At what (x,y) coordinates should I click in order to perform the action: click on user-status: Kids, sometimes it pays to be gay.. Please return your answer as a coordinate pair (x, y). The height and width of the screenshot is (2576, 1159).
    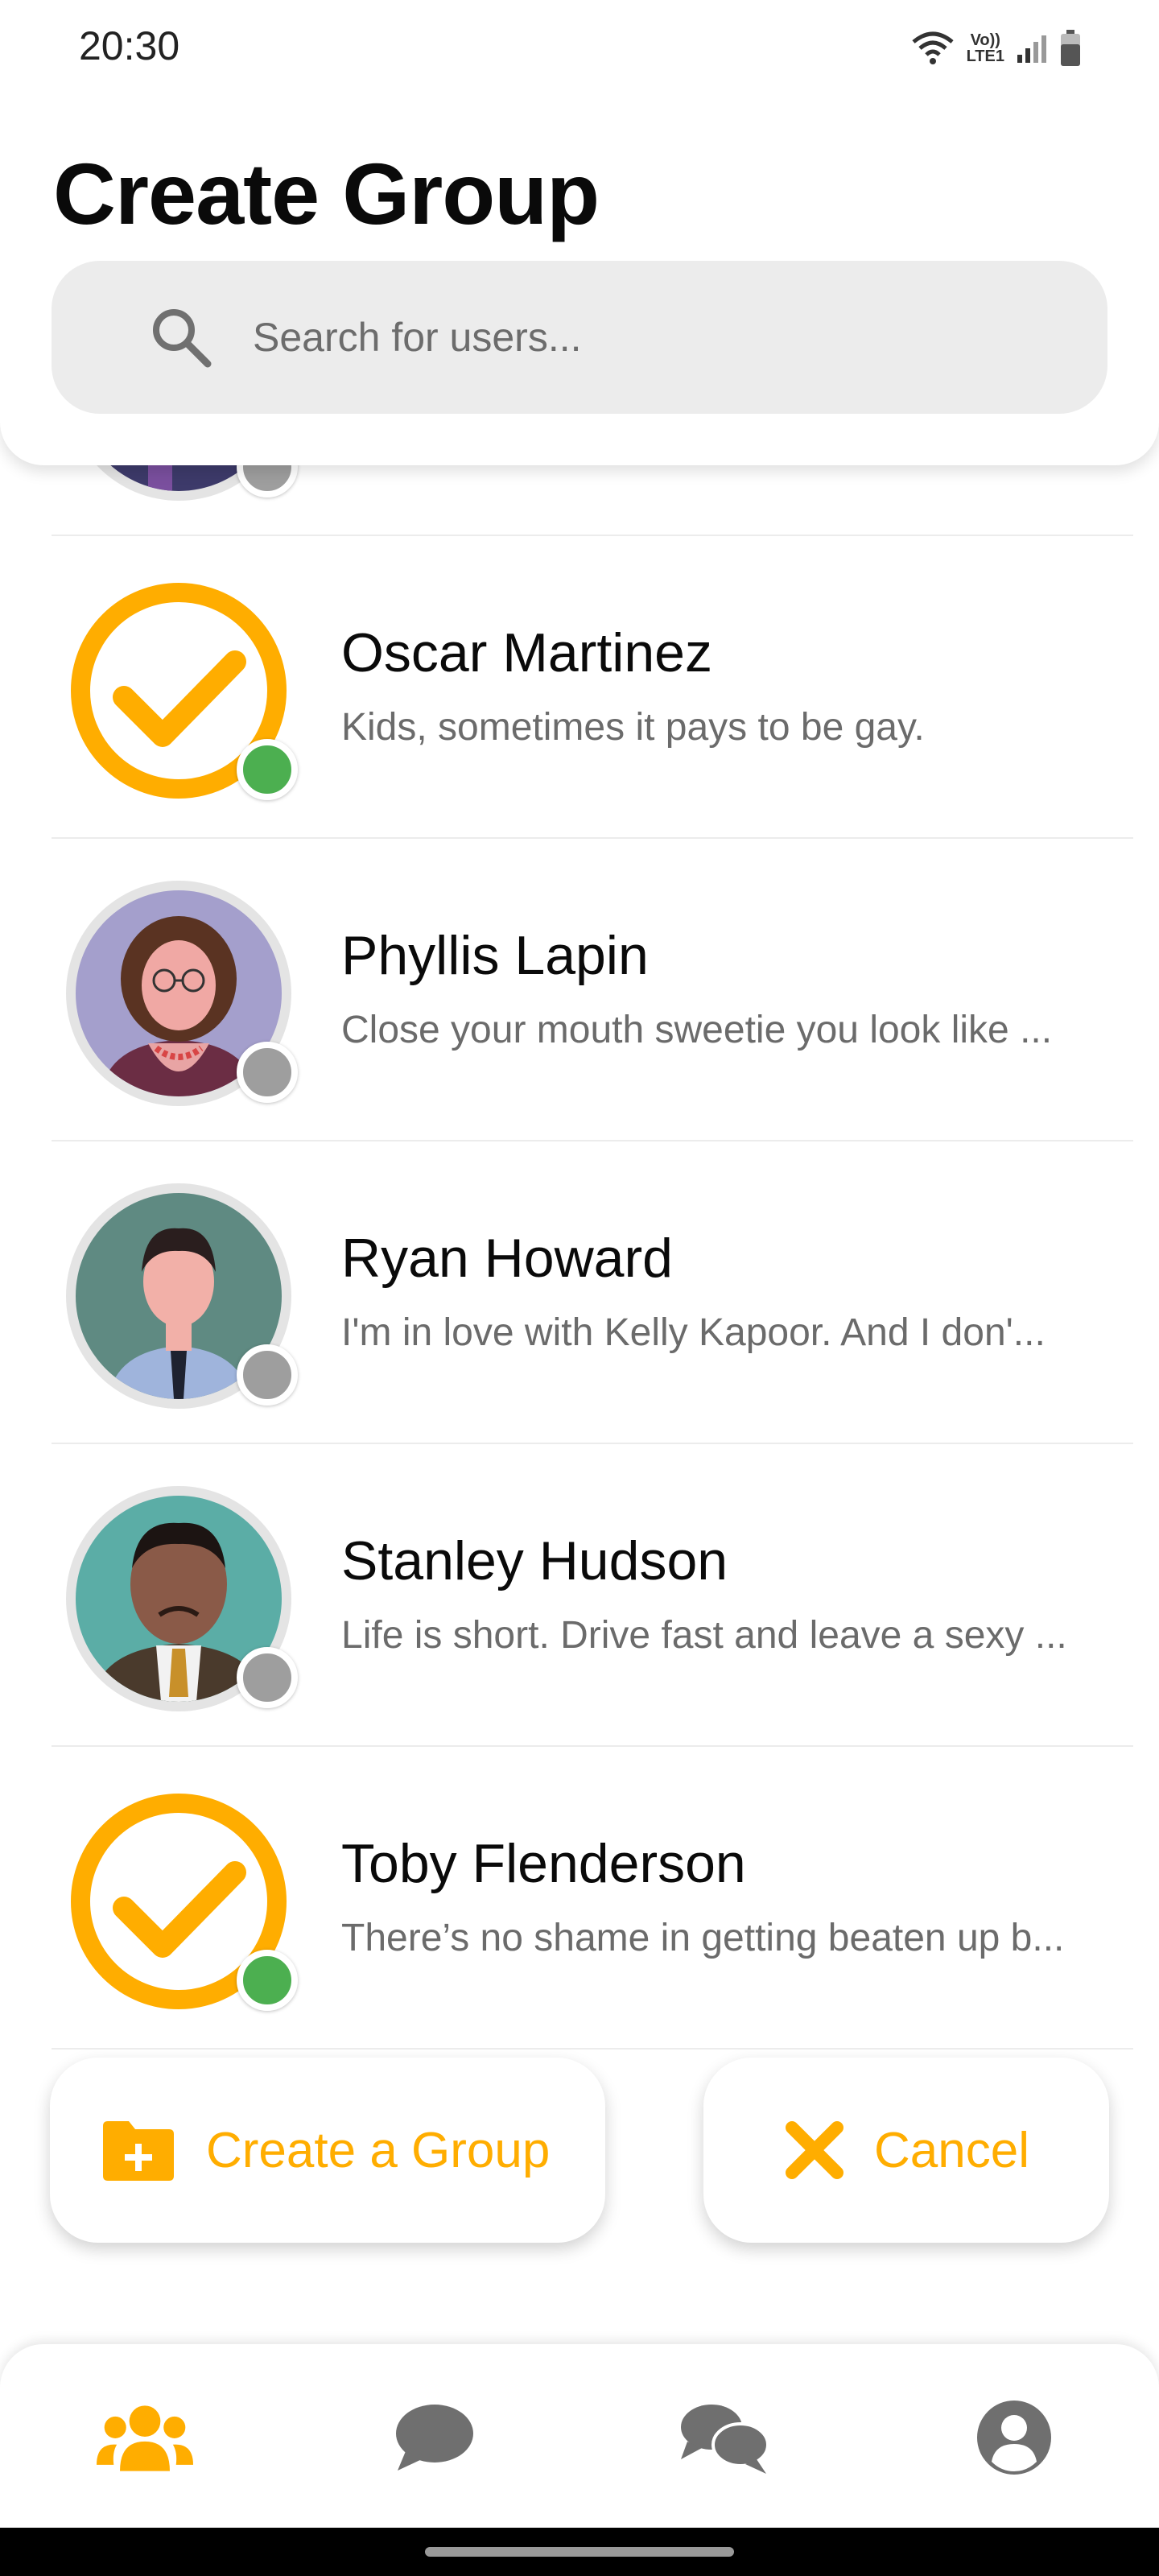
    Looking at the image, I should click on (633, 727).